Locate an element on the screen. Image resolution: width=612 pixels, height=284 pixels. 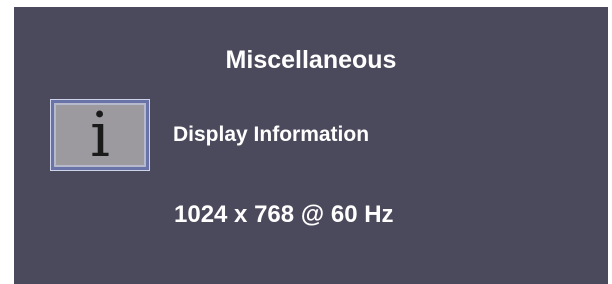
info-icon: i is located at coordinates (100, 134).